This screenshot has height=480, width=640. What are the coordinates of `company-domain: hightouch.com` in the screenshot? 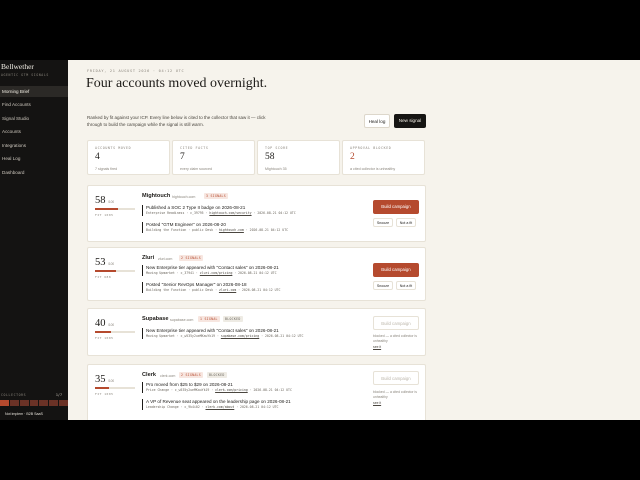 It's located at (183, 197).